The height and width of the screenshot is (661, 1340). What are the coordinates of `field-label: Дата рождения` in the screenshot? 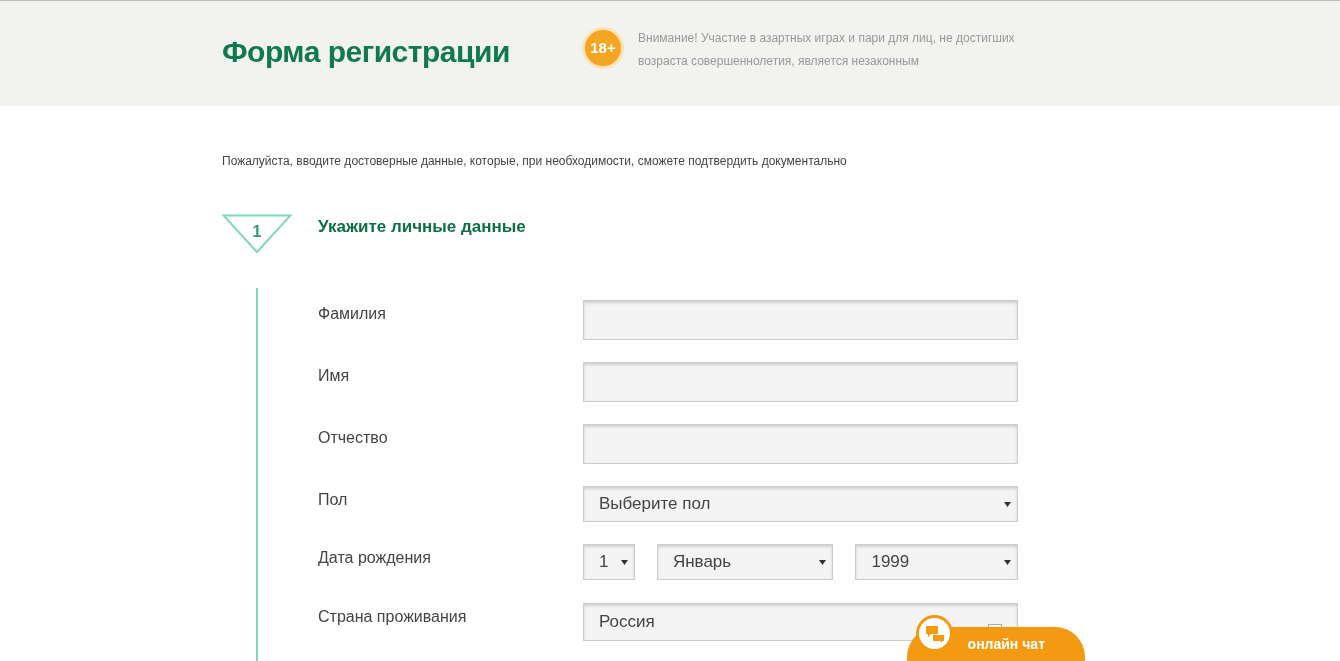 It's located at (375, 558).